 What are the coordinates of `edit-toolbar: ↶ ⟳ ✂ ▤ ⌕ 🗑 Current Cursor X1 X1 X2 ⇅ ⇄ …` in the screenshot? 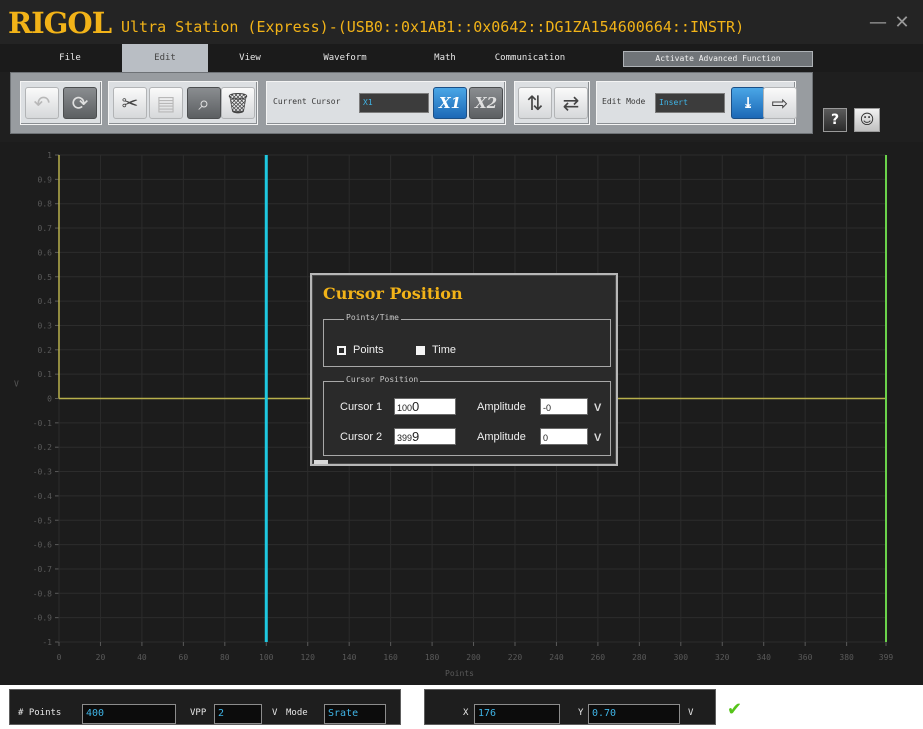 It's located at (411, 103).